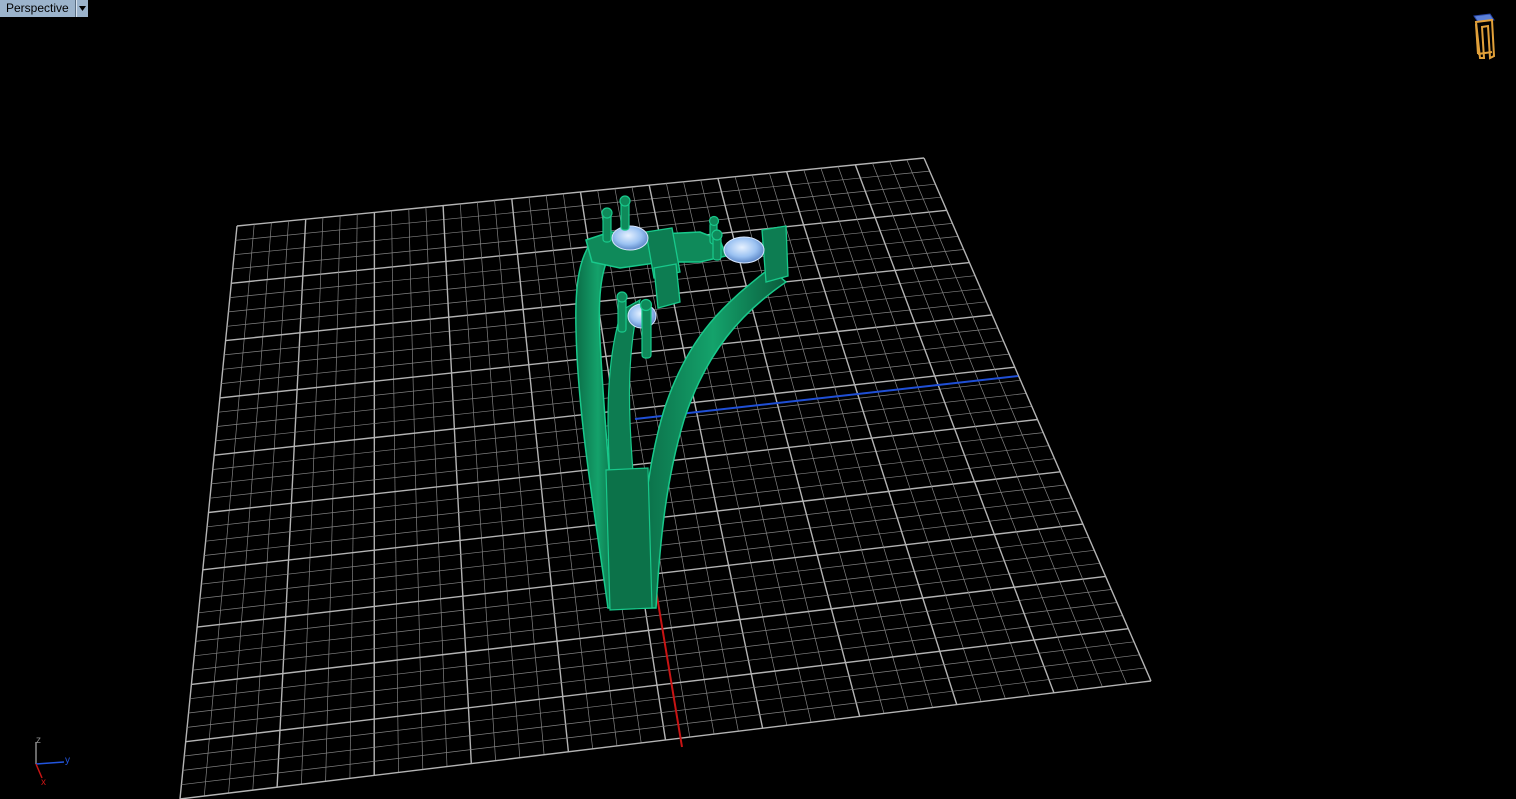  Describe the element at coordinates (667, 286) in the screenshot. I see `lower-block` at that location.